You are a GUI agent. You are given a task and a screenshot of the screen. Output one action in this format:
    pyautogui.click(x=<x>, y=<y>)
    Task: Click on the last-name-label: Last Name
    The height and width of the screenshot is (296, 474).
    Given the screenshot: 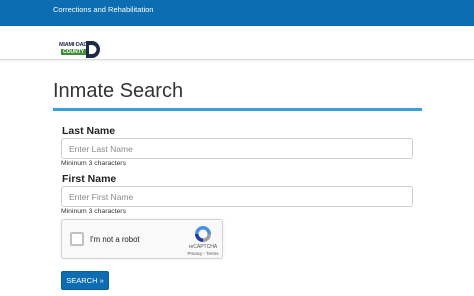 What is the action you would take?
    pyautogui.click(x=89, y=131)
    